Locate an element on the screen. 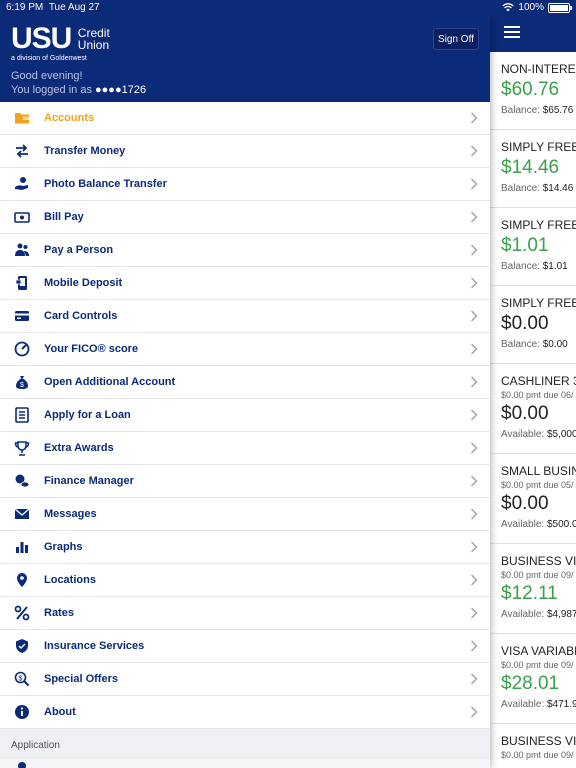  menu-item-label: Finance Manager is located at coordinates (89, 481).